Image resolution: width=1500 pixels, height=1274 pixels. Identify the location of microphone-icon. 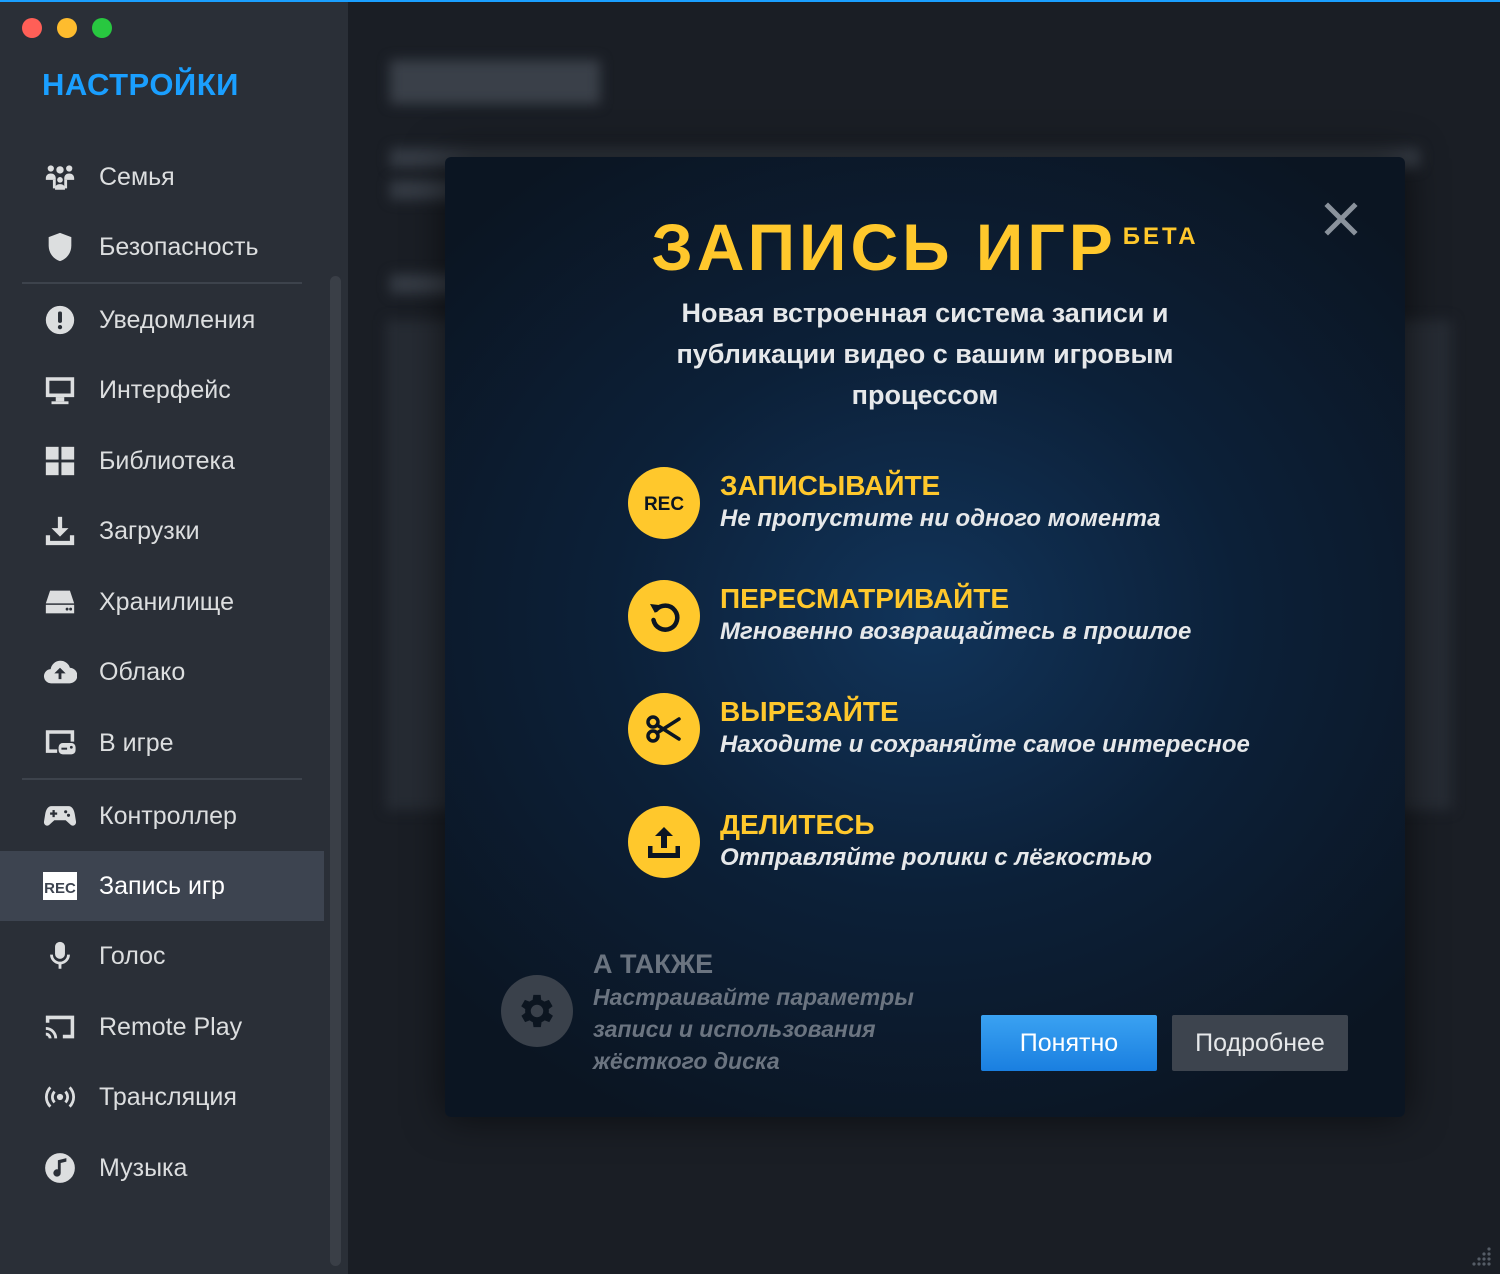
(60, 956).